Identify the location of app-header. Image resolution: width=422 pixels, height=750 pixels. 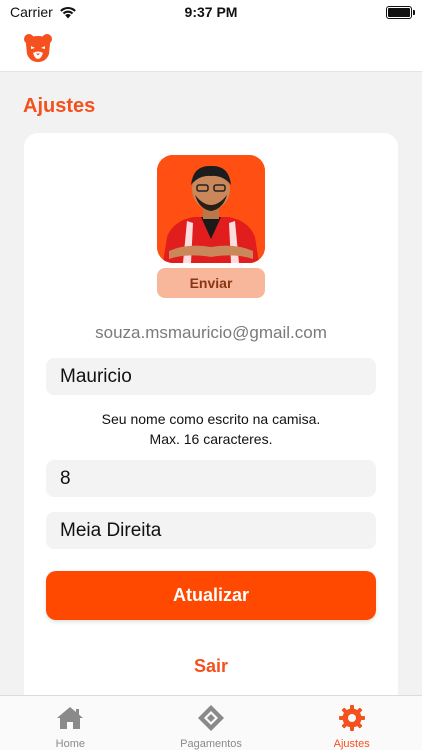
(211, 48).